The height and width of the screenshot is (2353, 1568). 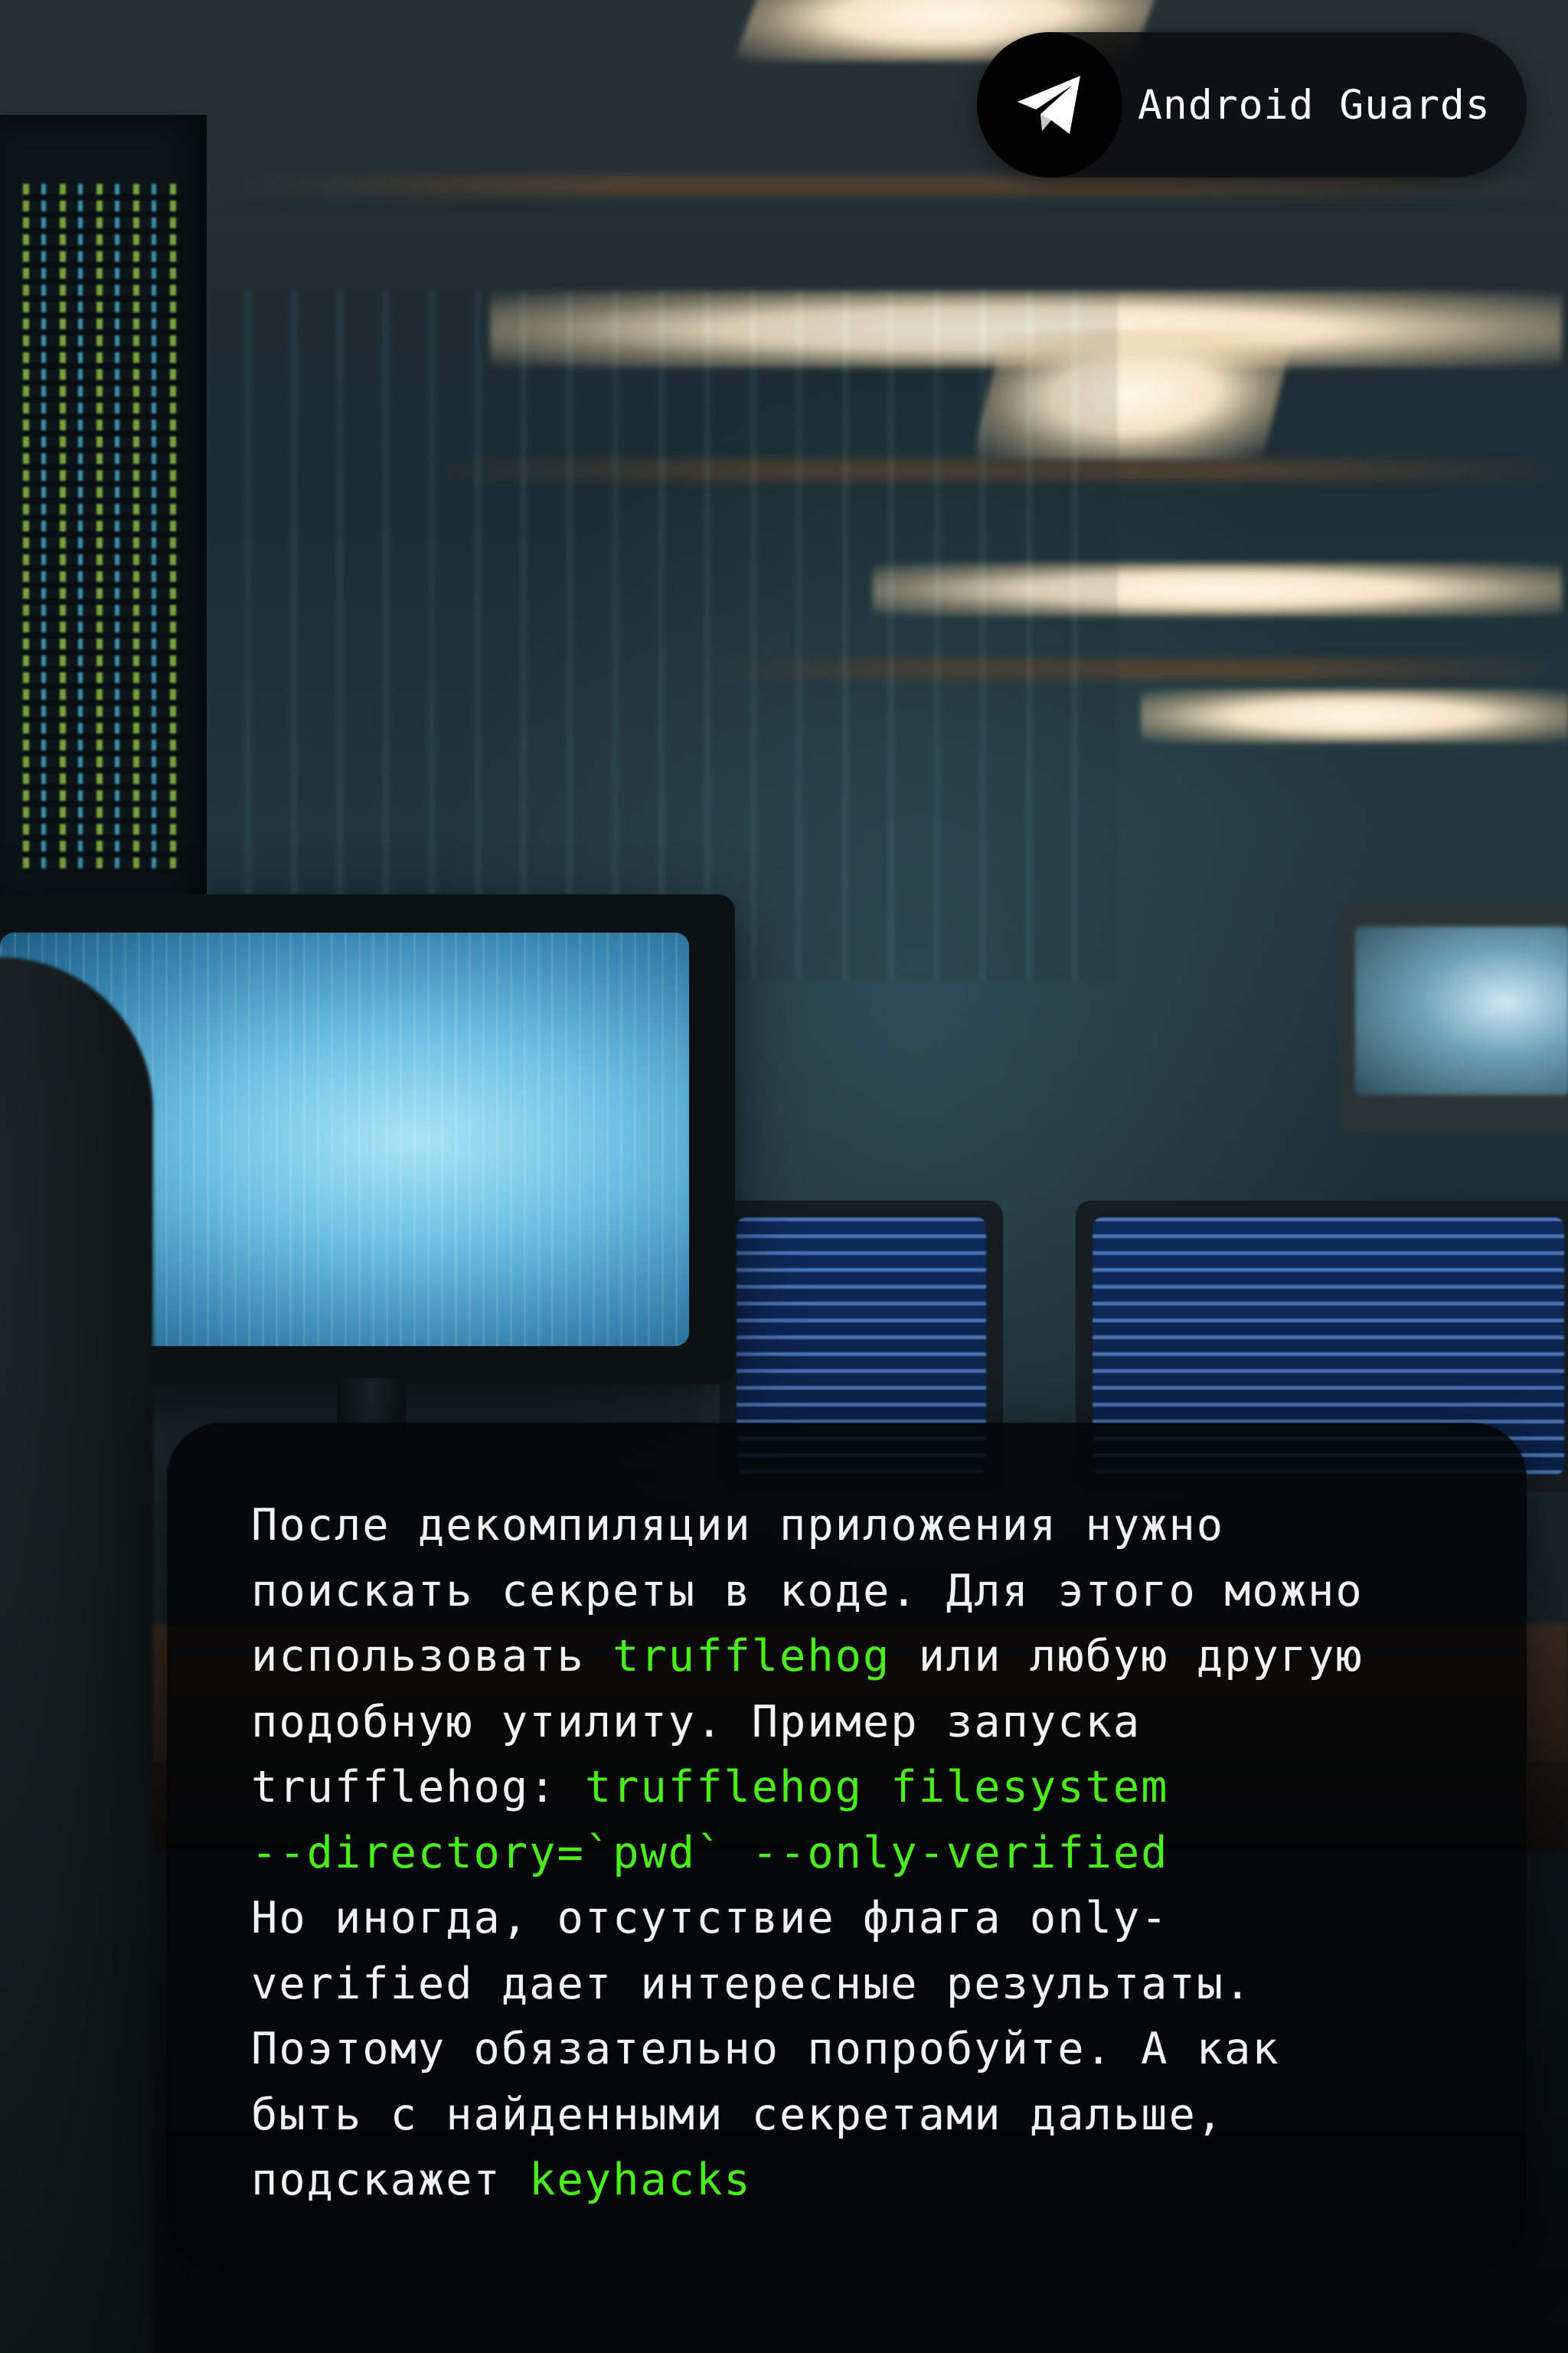 I want to click on person-silhouette, so click(x=76, y=1655).